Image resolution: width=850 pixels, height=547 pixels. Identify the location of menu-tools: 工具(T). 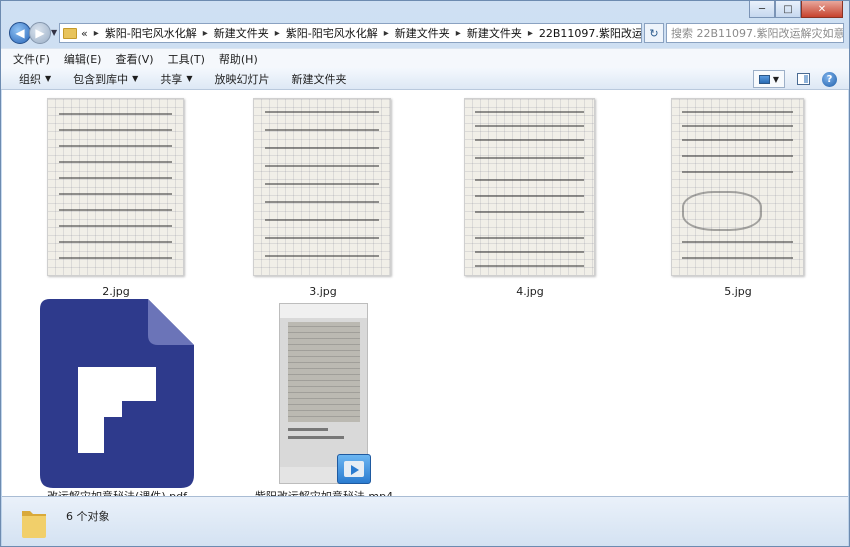
(186, 59).